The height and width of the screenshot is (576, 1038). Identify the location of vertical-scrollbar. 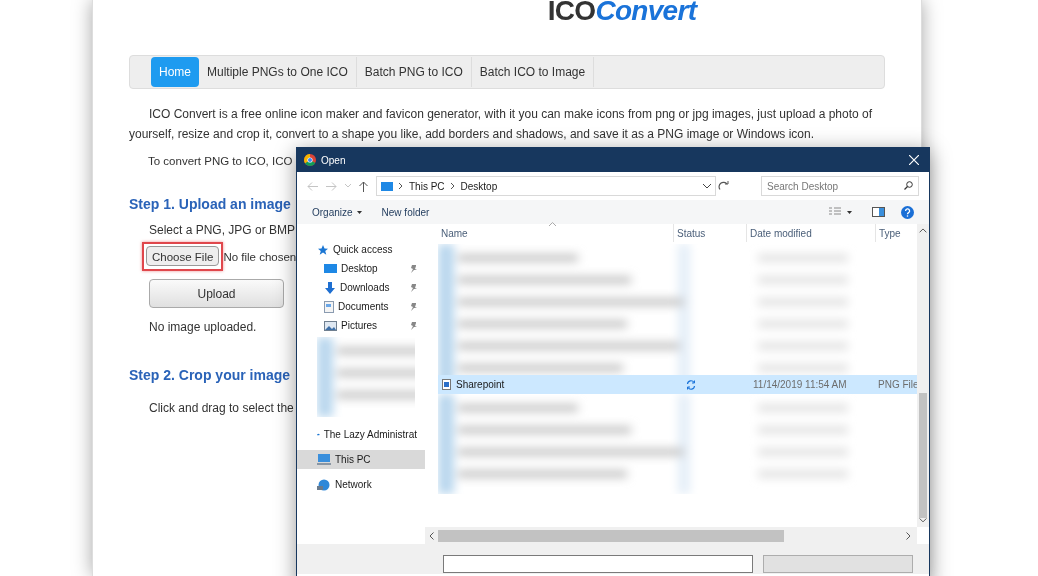
(923, 455).